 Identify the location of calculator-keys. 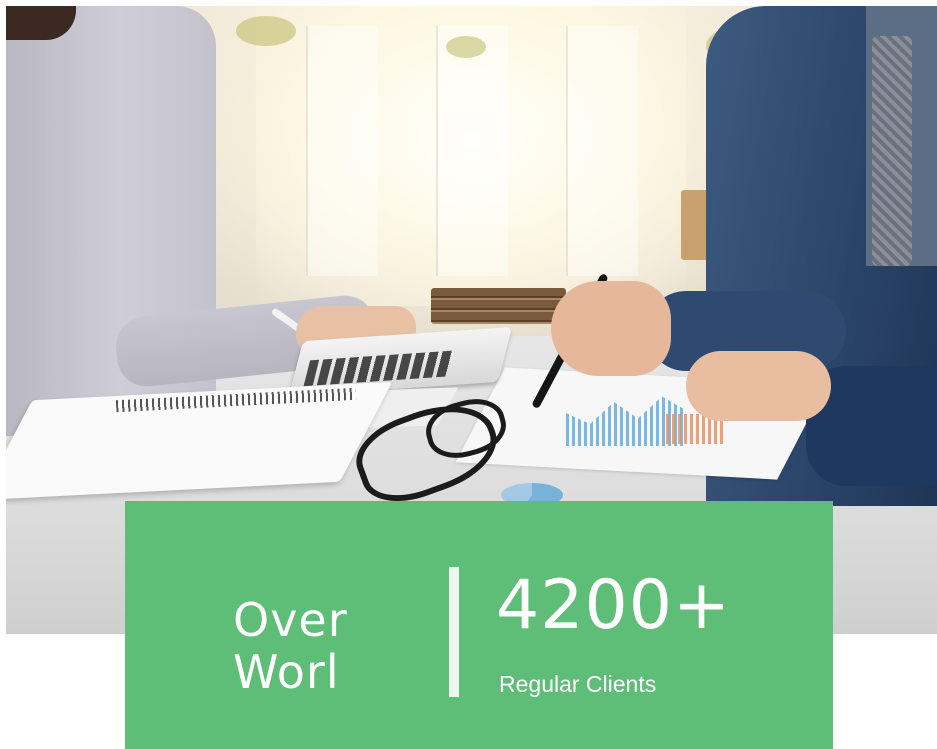
(378, 368).